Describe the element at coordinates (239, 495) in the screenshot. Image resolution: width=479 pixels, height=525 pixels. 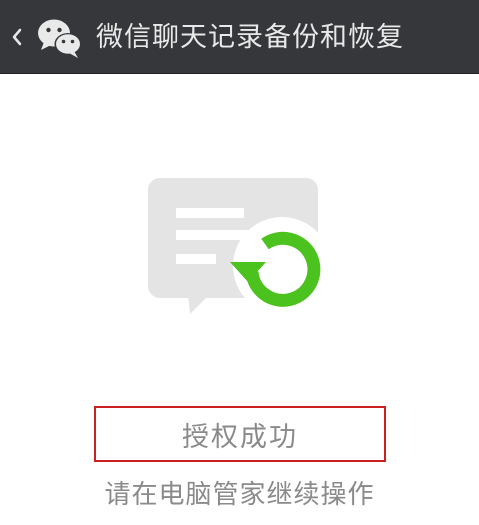
I see `hint-text: 请在电脑管家继续操作` at that location.